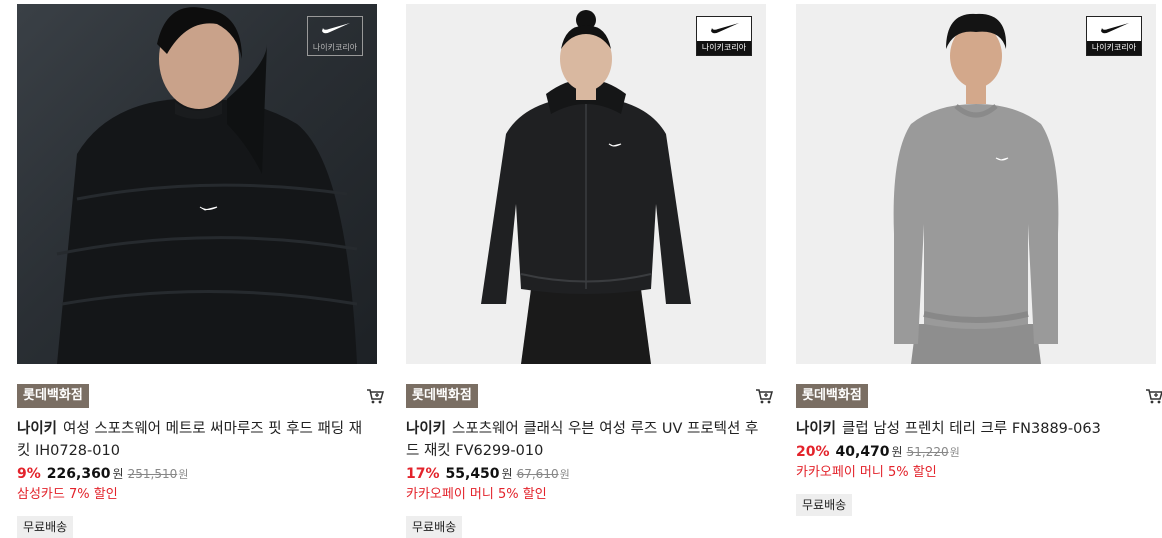 Image resolution: width=1162 pixels, height=538 pixels. What do you see at coordinates (976, 452) in the screenshot?
I see `price-row: 20% 40,470 원 51,220원` at bounding box center [976, 452].